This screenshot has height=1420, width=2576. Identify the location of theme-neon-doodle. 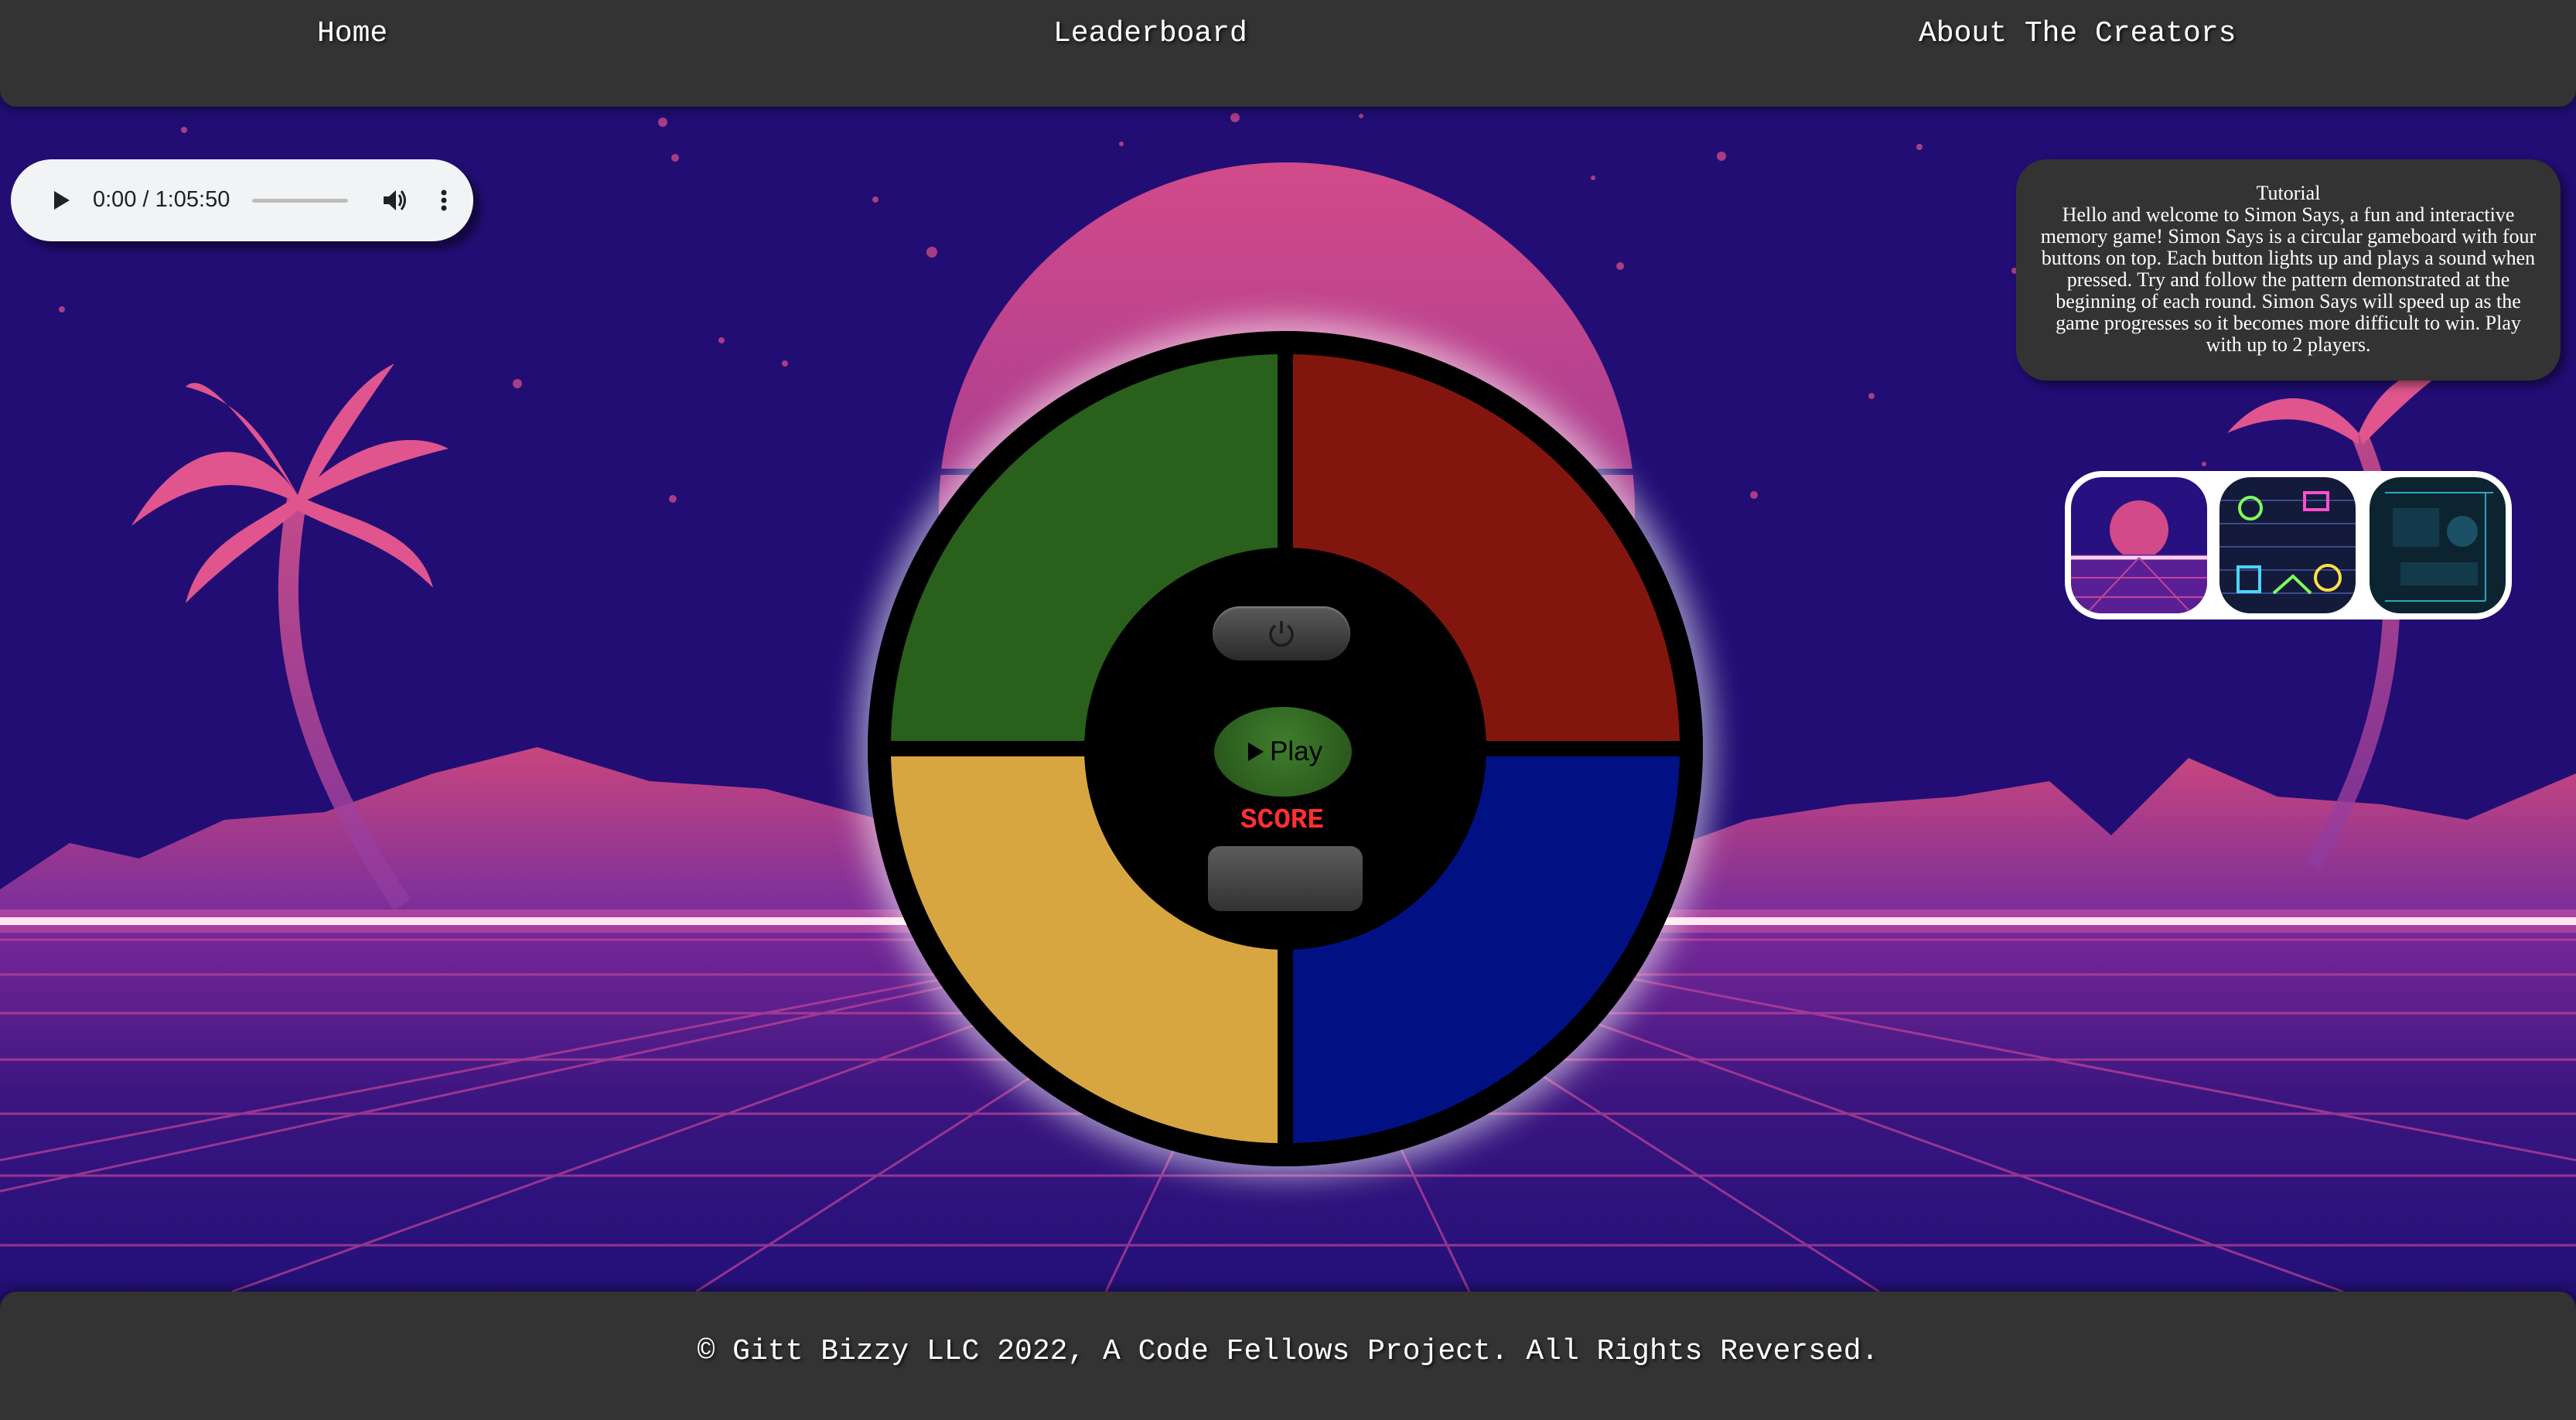
(2287, 545).